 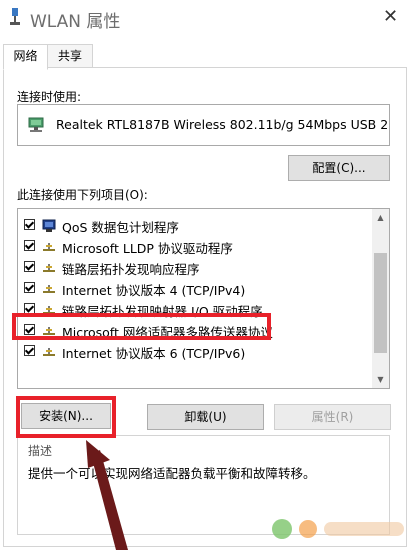 I want to click on tab-sharing: 共享, so click(x=70, y=56).